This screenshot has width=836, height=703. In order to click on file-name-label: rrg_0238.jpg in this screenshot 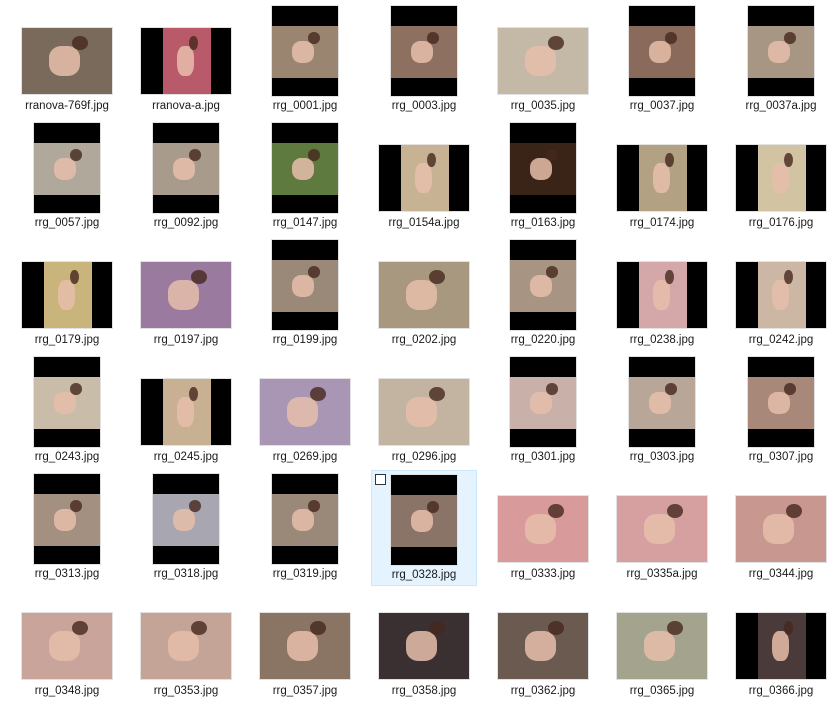, I will do `click(662, 340)`.